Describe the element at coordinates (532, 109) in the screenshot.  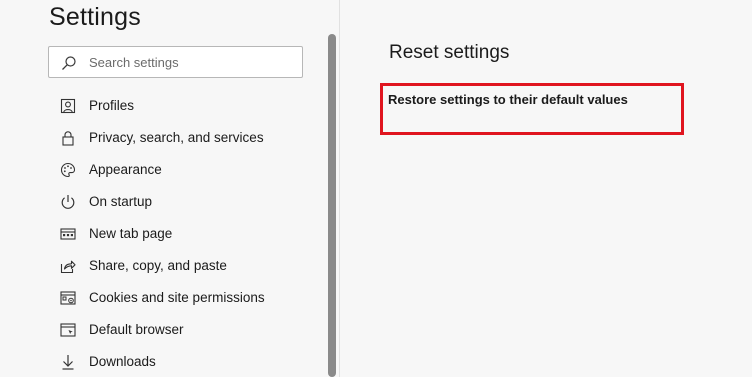
I see `highlight-annotation-box` at that location.